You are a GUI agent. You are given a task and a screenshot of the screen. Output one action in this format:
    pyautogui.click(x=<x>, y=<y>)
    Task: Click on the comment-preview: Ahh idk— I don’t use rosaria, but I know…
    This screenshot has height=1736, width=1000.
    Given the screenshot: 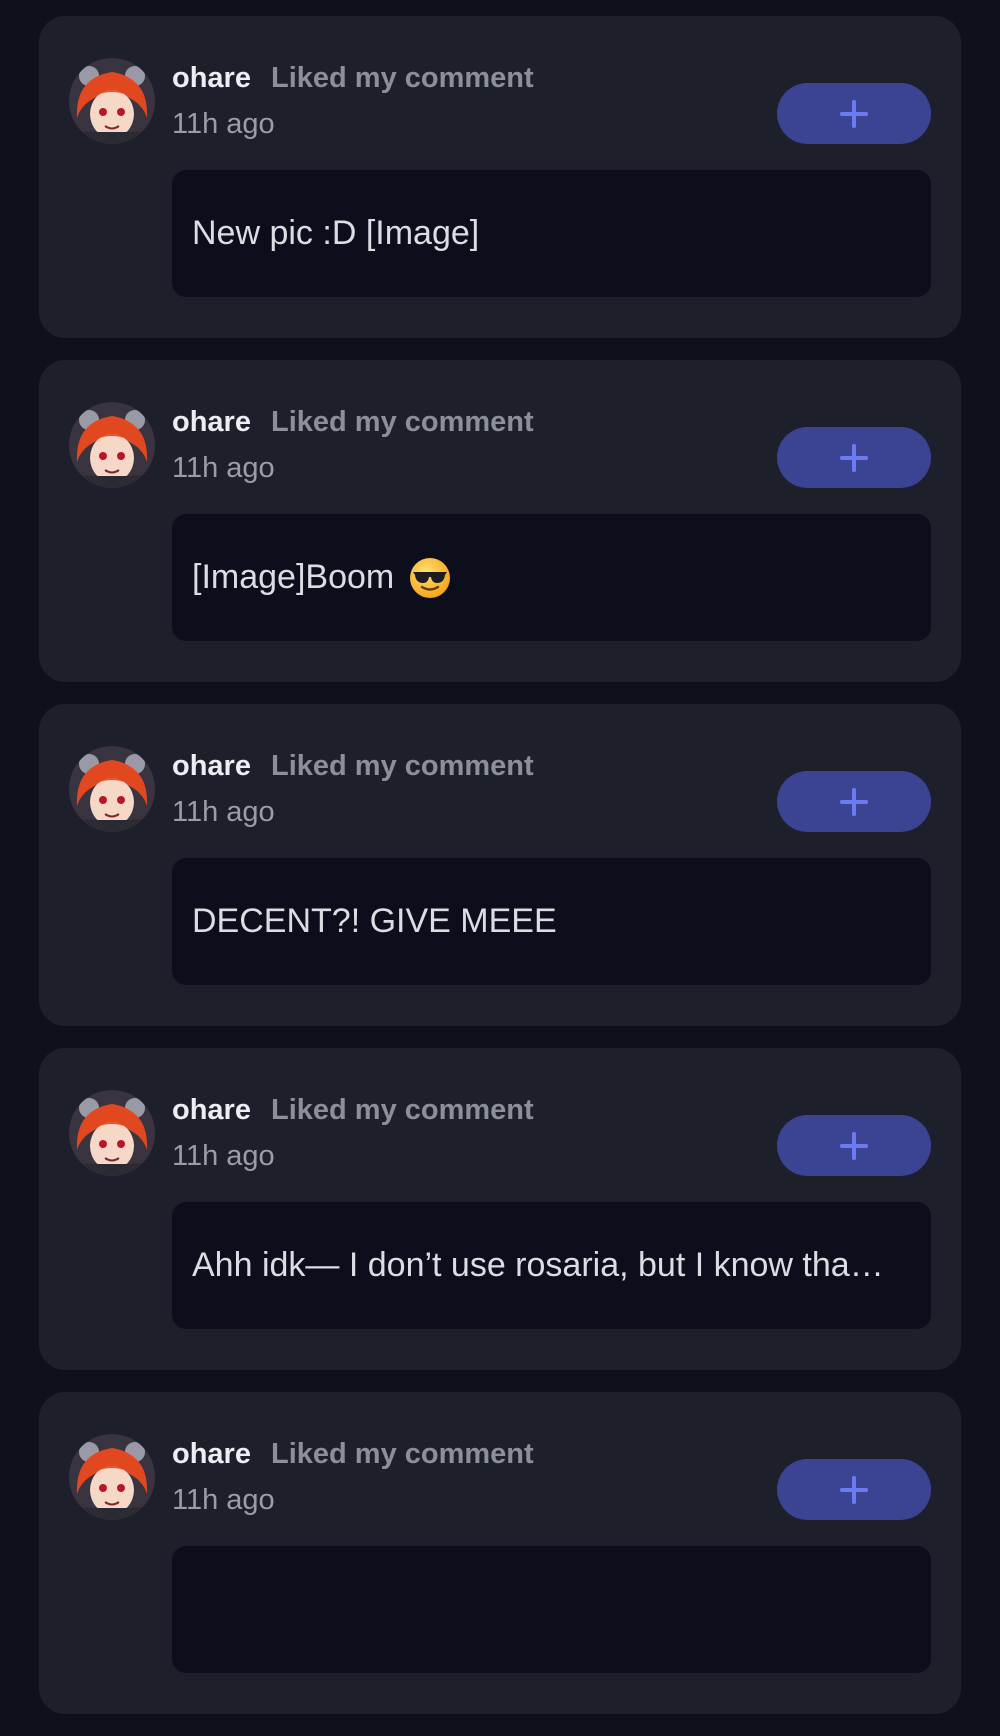 What is the action you would take?
    pyautogui.click(x=551, y=1265)
    